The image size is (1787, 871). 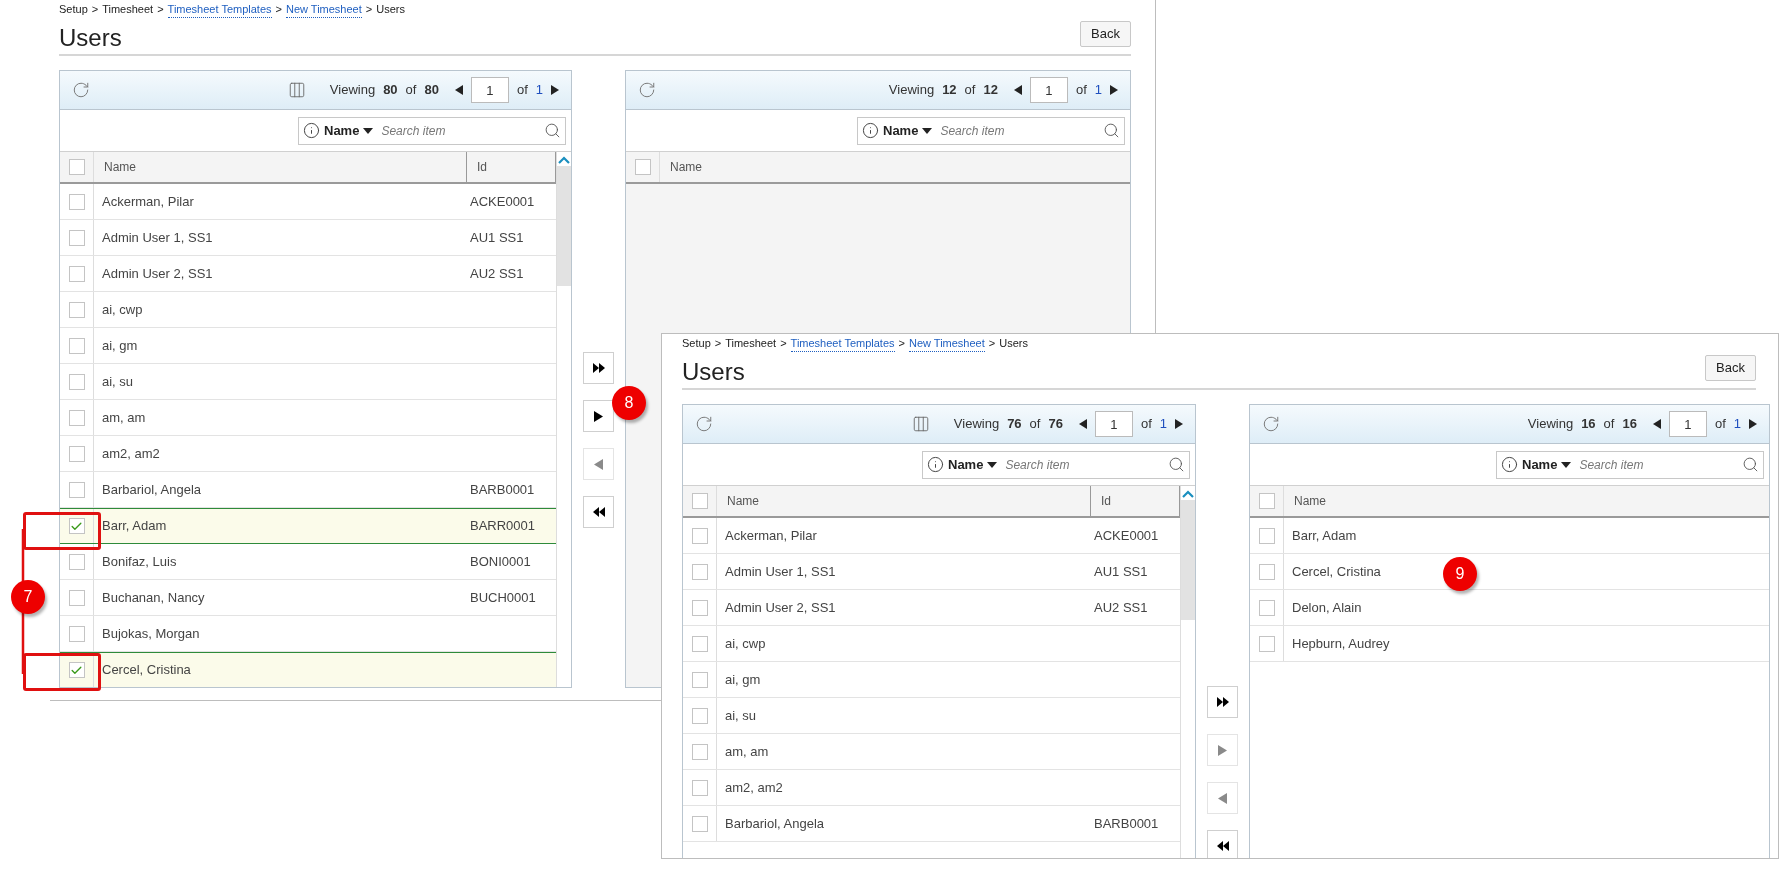 I want to click on list-row: Bonifaz, Luis BONI0001, so click(x=308, y=562).